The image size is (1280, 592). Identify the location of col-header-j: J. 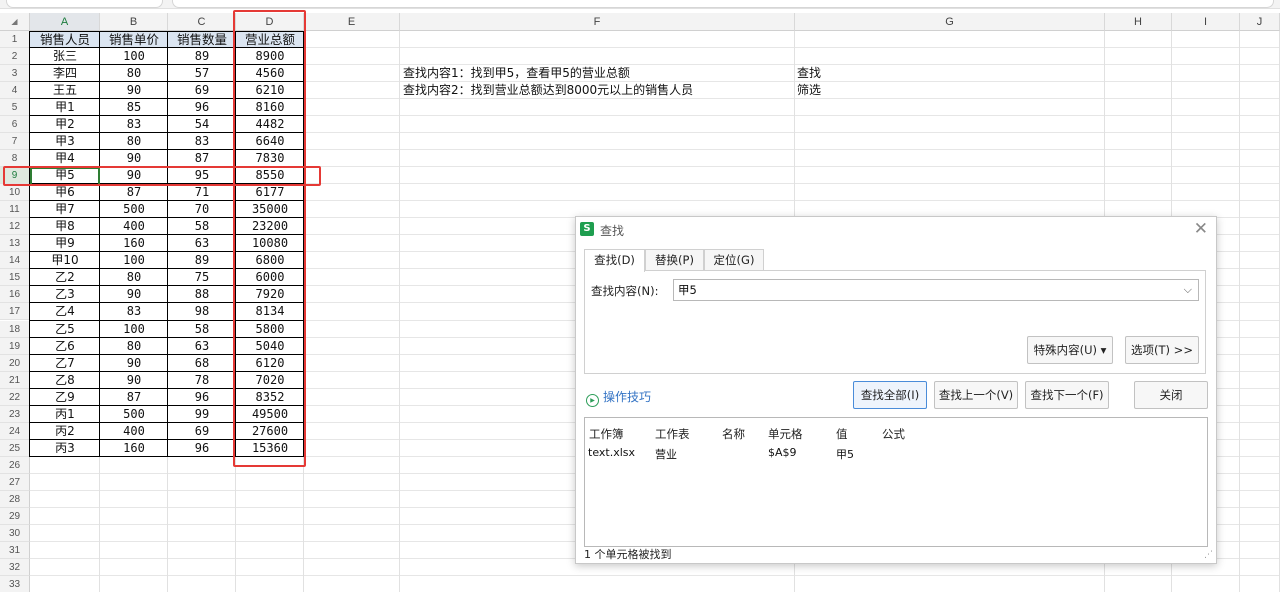
(1260, 22).